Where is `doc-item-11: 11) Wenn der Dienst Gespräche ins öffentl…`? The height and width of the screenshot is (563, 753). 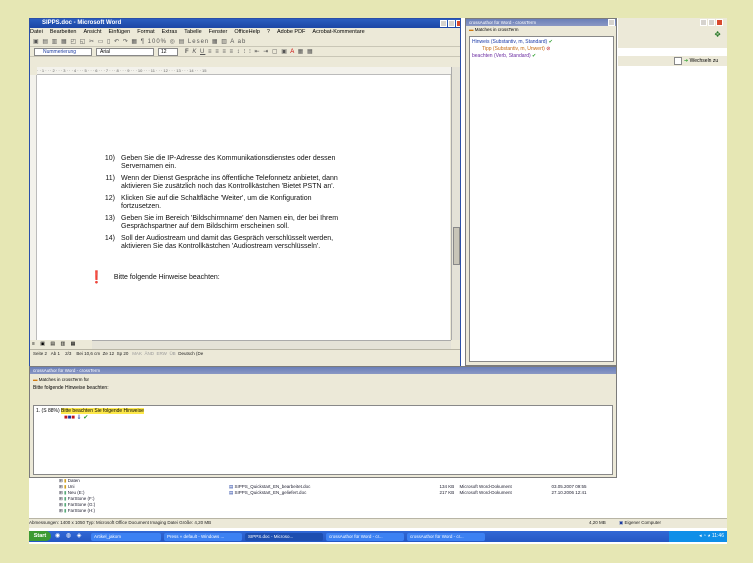
doc-item-11: 11) Wenn der Dienst Gespräche ins öffentl… is located at coordinates (219, 183).